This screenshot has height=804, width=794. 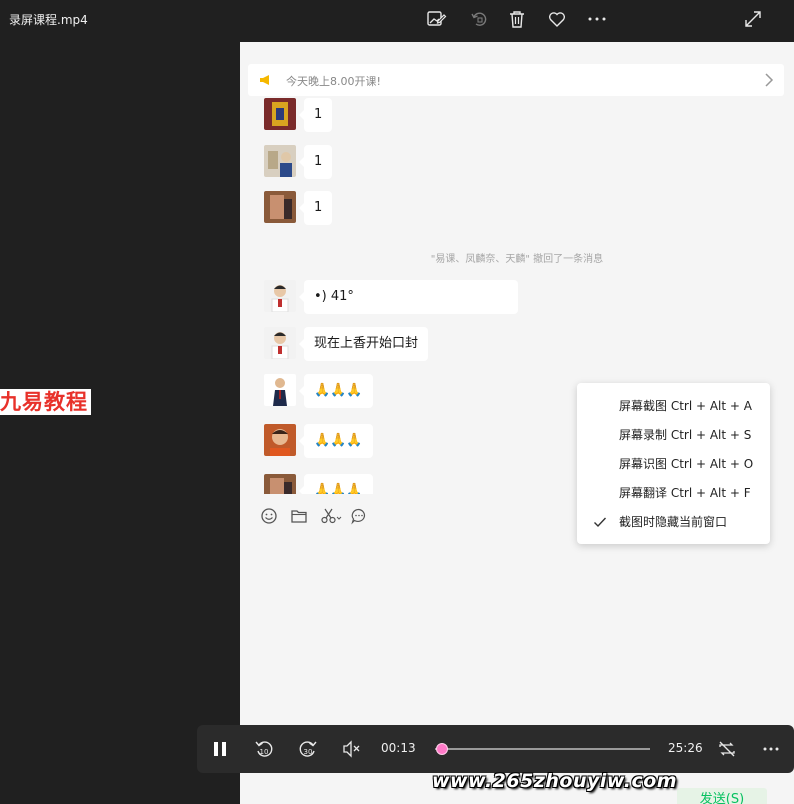 I want to click on notice-text: 今天晚上8.00开课!, so click(x=333, y=81).